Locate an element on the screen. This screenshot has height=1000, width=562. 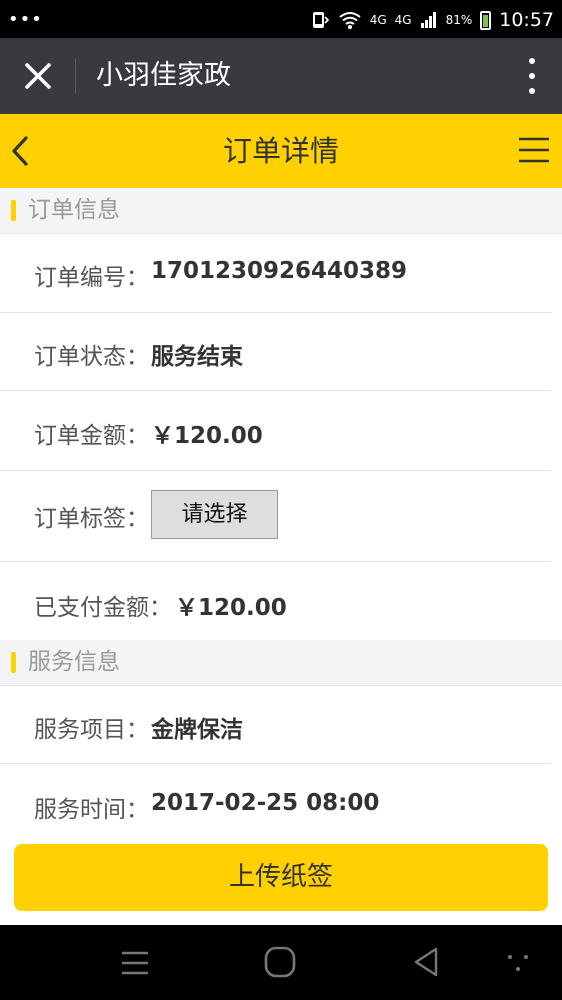
row-paid-amount: 已支付金额： ￥120.00 is located at coordinates (281, 601).